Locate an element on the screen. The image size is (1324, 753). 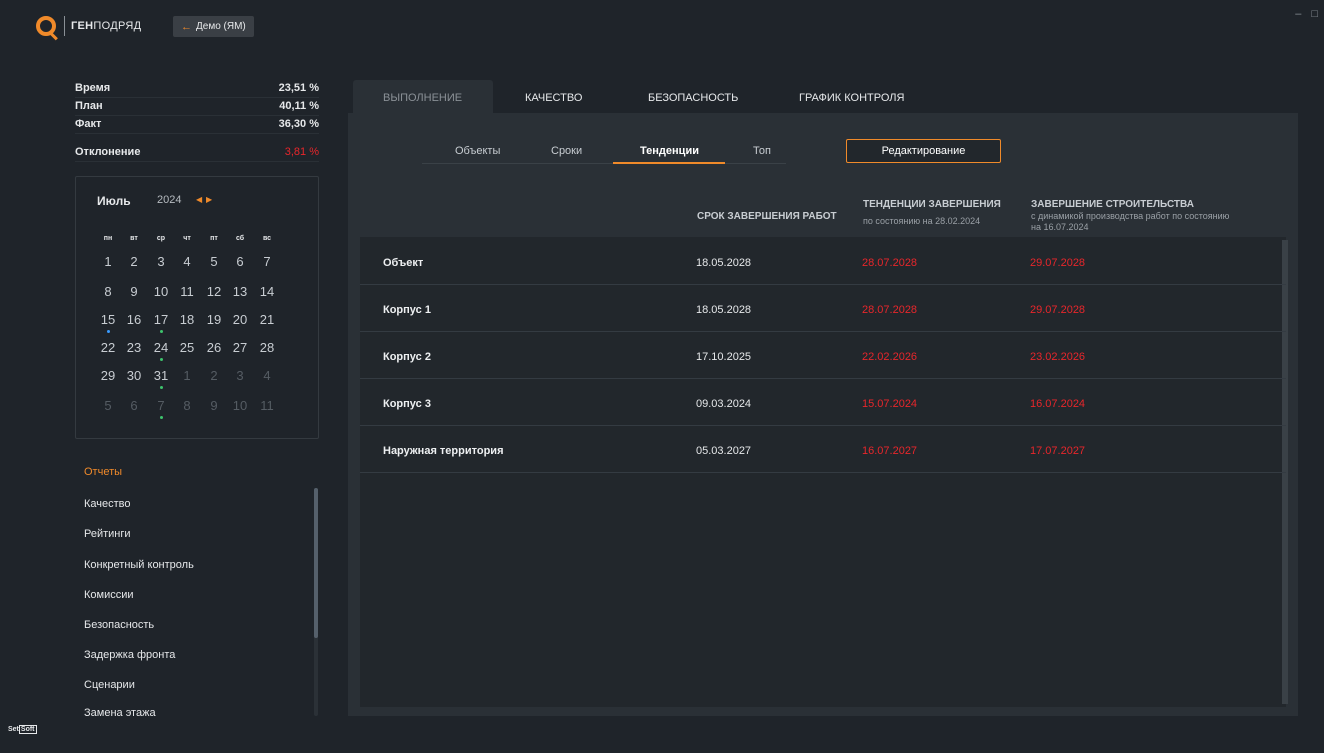
row-trend: 28.07.2028 is located at coordinates (890, 263).